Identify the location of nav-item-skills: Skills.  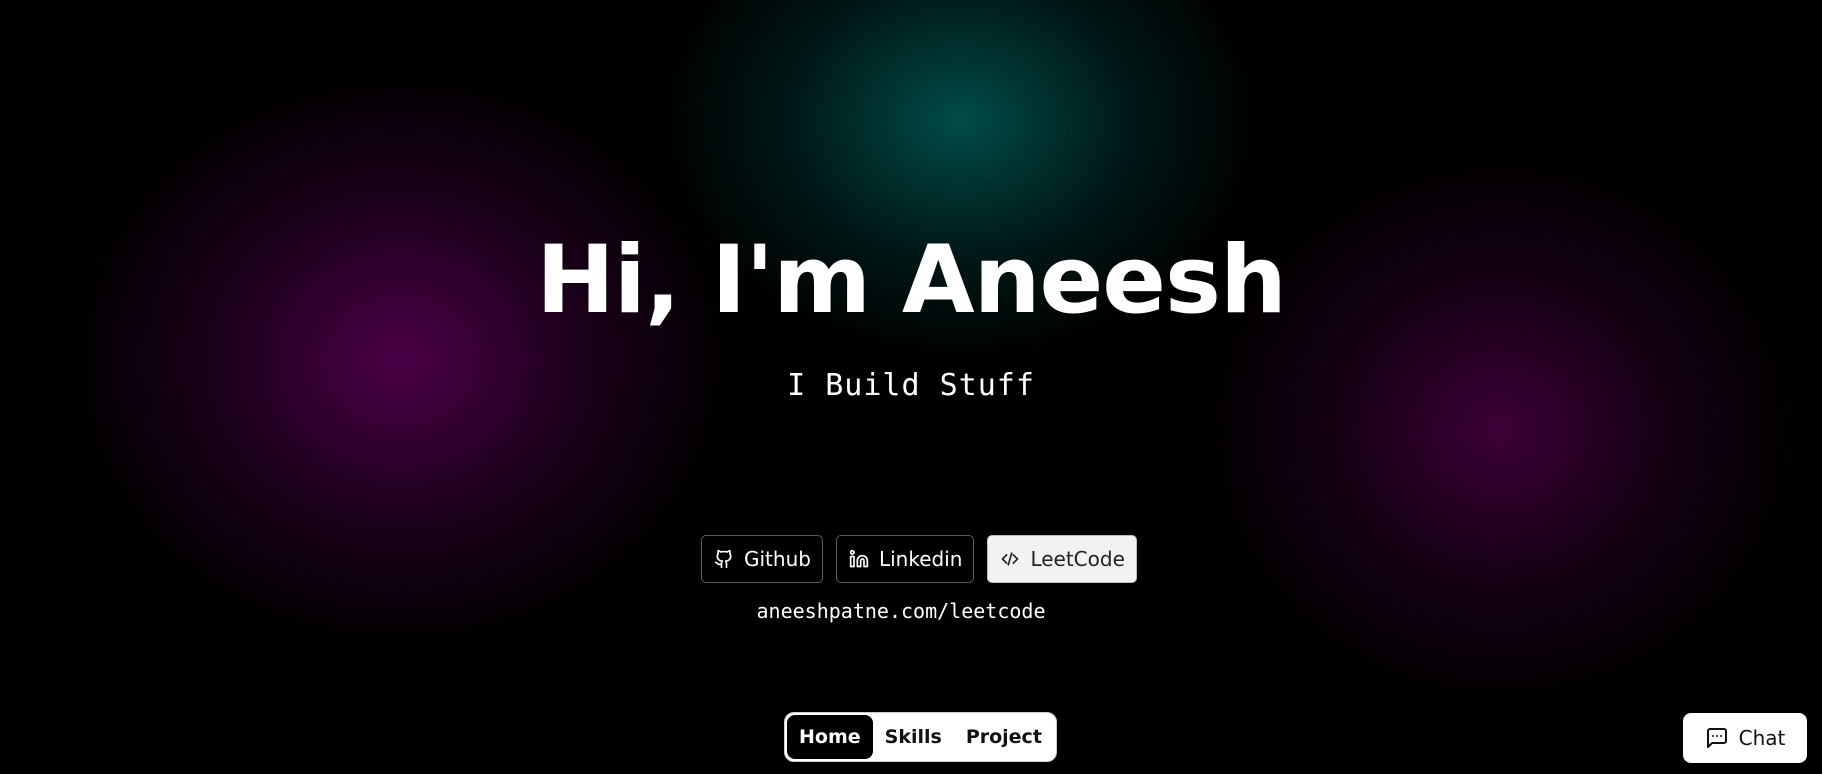
(913, 737).